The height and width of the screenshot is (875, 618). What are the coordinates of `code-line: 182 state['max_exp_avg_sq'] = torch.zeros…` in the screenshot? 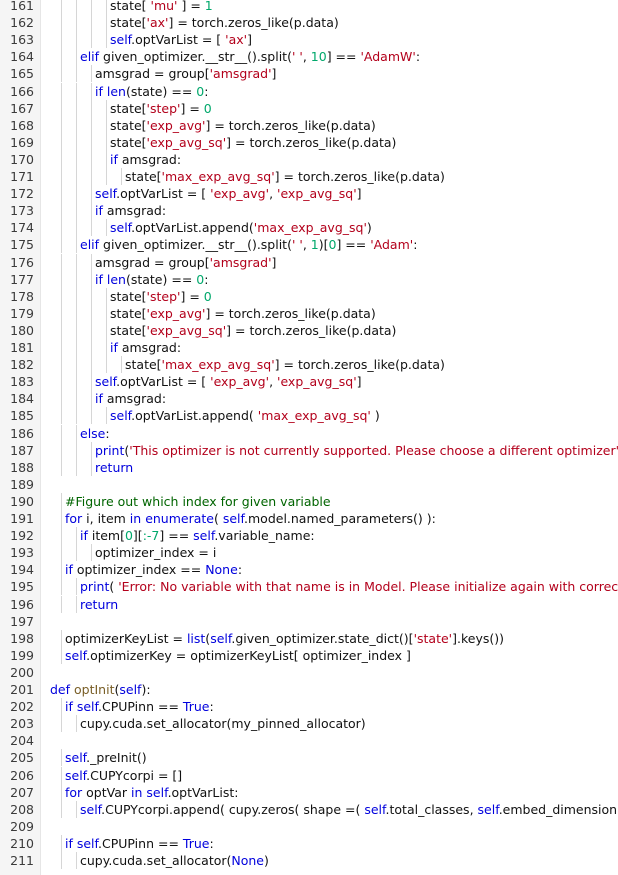 It's located at (309, 365).